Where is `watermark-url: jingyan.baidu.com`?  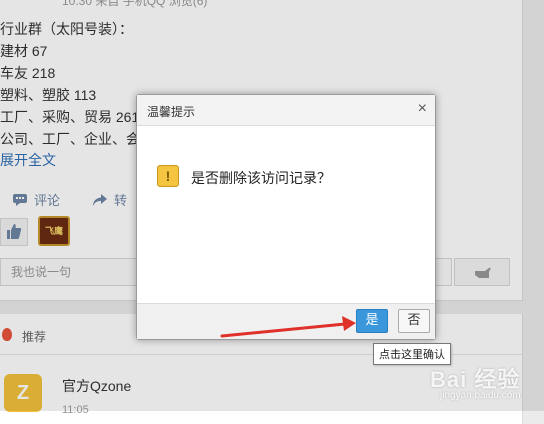 watermark-url: jingyan.baidu.com is located at coordinates (480, 395).